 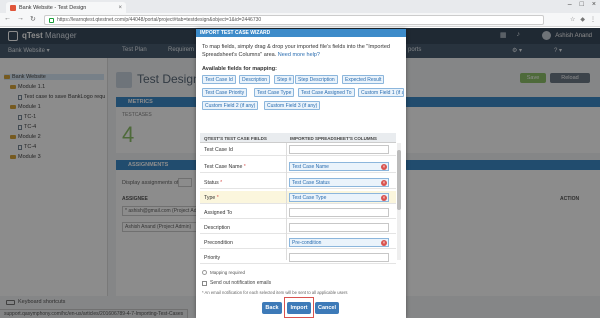 I want to click on back-button: Back, so click(x=272, y=308).